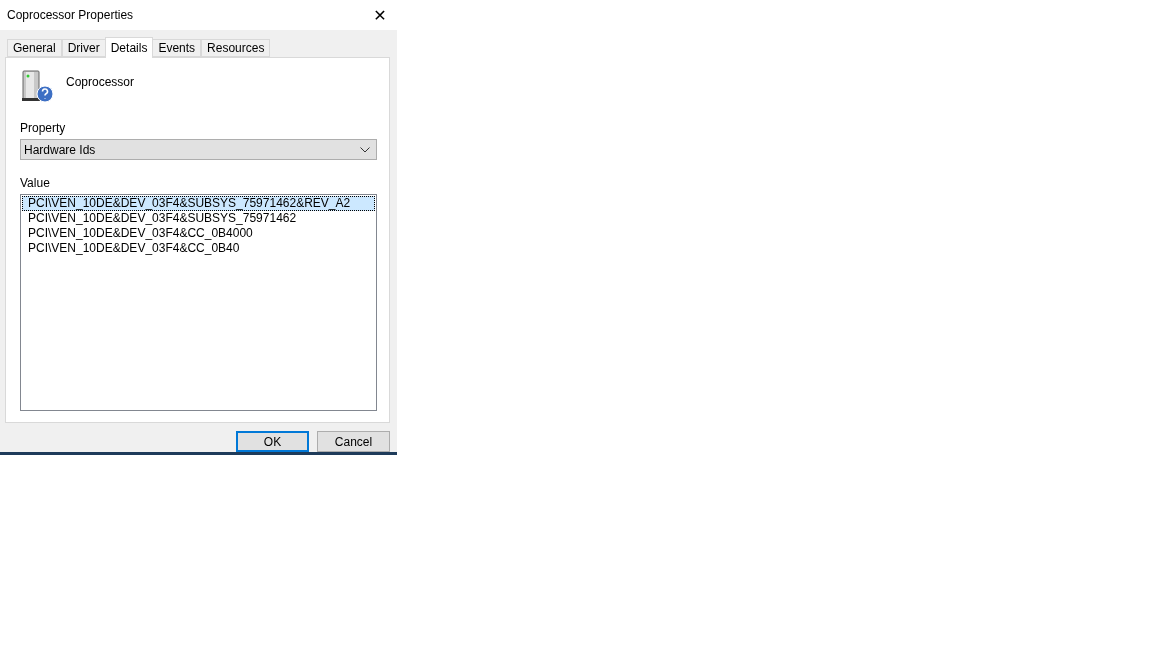 The width and height of the screenshot is (1152, 648). I want to click on close-button: ✕, so click(380, 15).